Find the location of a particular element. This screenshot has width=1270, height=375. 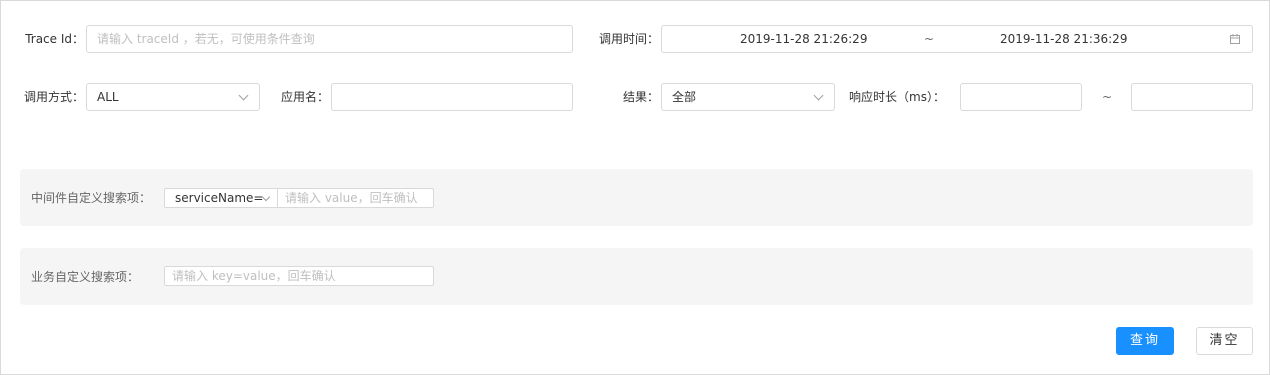

middleware-key-select: serviceName= is located at coordinates (221, 198).